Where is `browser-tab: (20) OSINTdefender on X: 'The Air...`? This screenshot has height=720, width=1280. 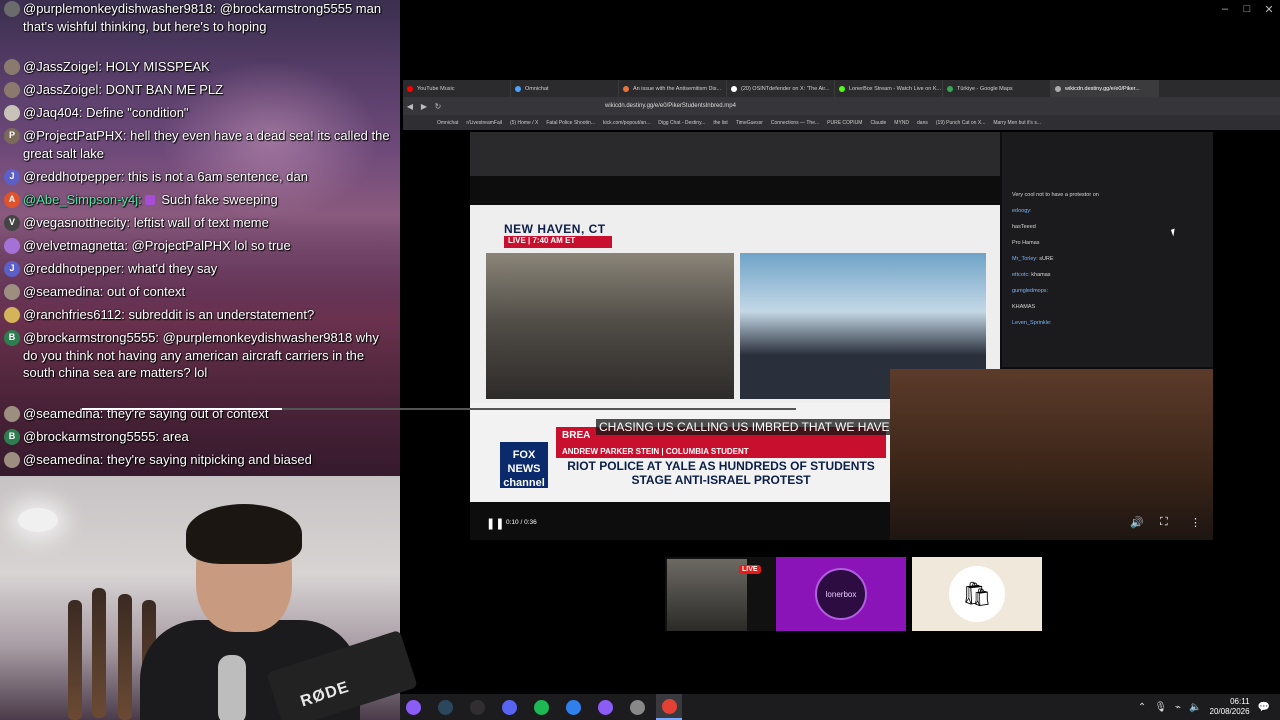 browser-tab: (20) OSINTdefender on X: 'The Air... is located at coordinates (781, 88).